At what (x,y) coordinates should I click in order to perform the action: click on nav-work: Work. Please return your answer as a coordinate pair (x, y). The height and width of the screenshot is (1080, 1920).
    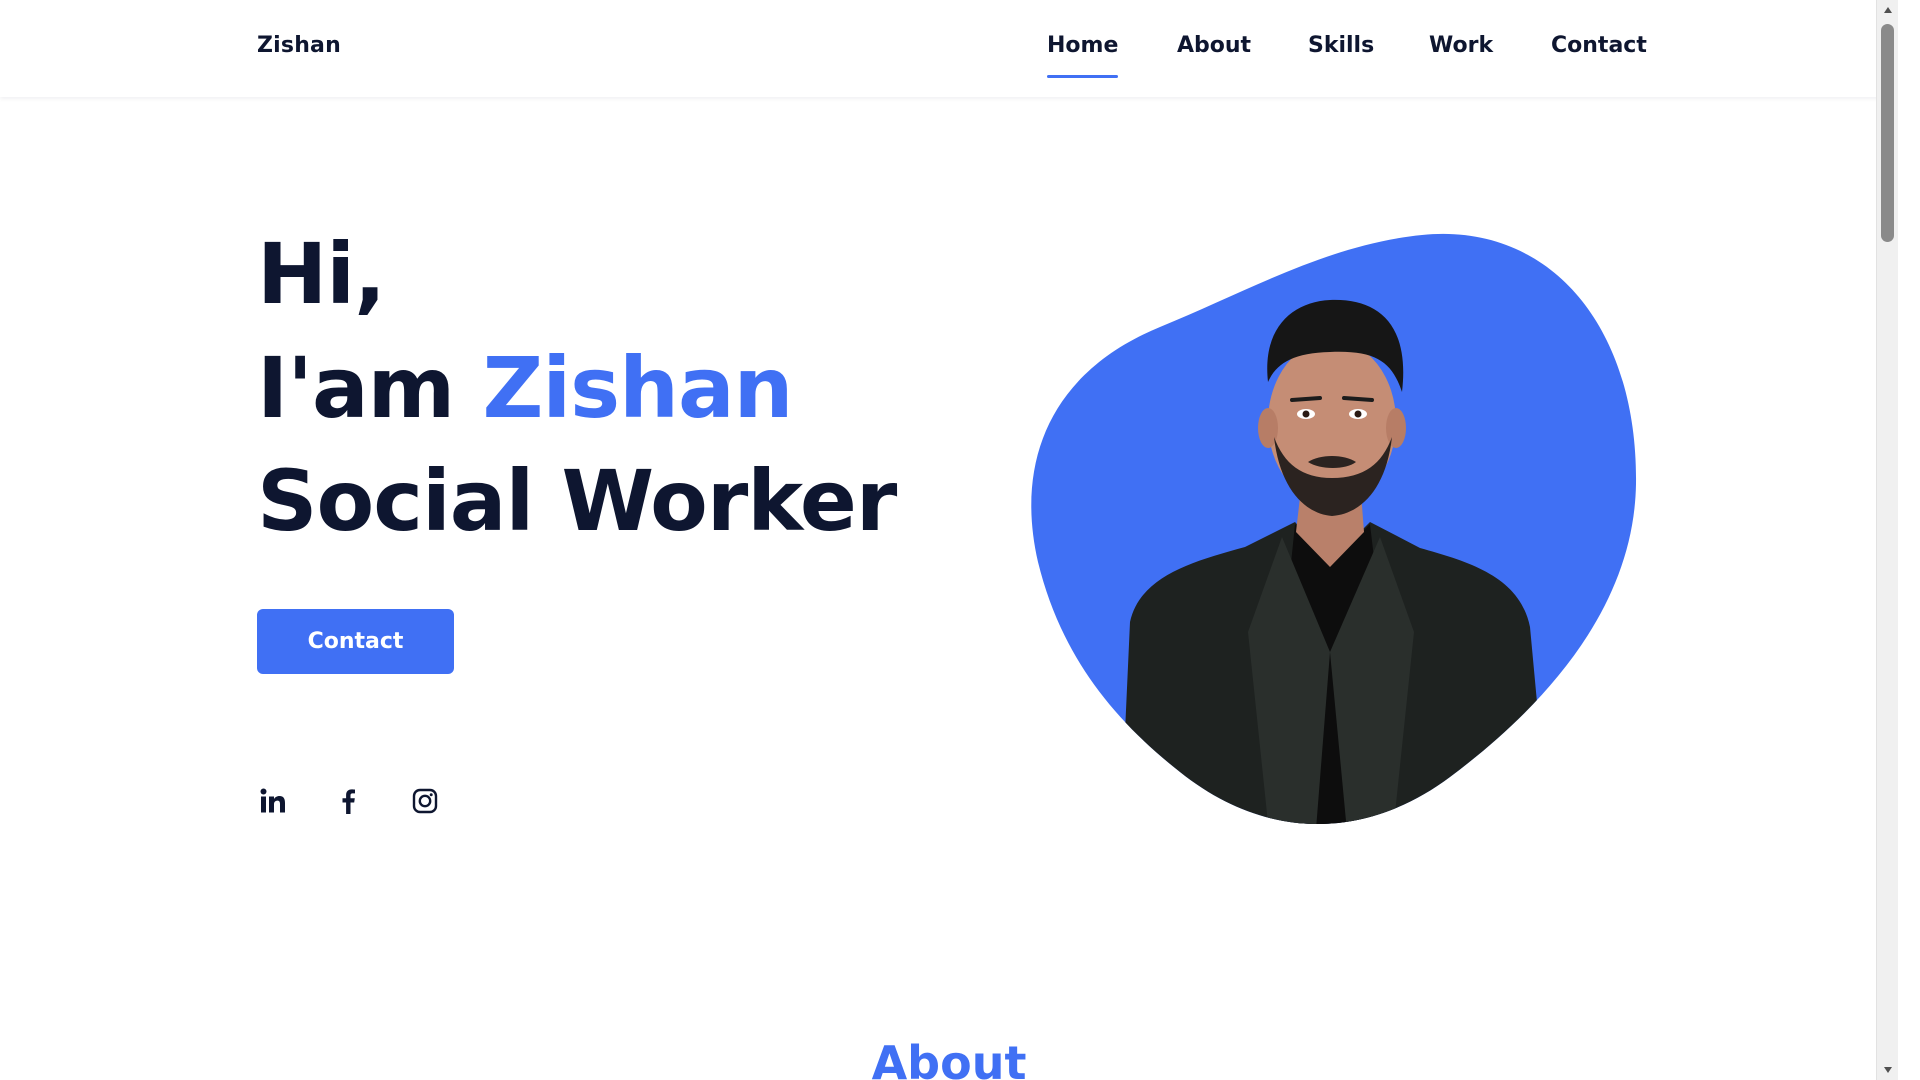
    Looking at the image, I should click on (1461, 45).